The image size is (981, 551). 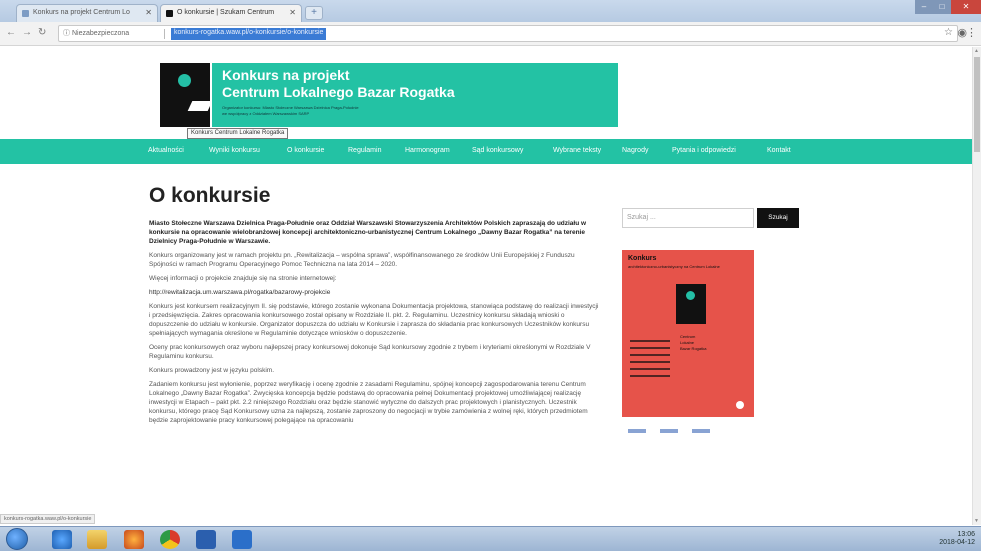 I want to click on nav-item-pytania: Pytania i odpowiedzi, so click(x=704, y=150).